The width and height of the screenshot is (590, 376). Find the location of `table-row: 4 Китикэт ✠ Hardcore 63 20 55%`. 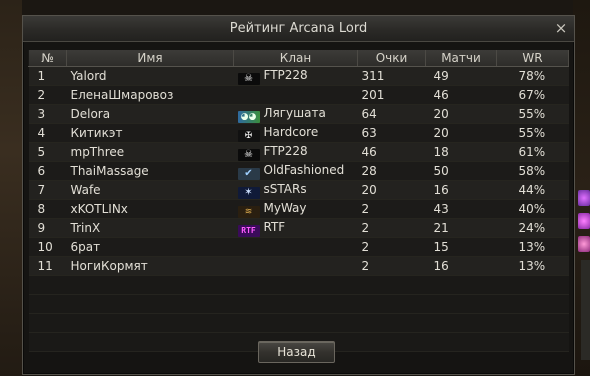

table-row: 4 Китикэт ✠ Hardcore 63 20 55% is located at coordinates (298, 133).